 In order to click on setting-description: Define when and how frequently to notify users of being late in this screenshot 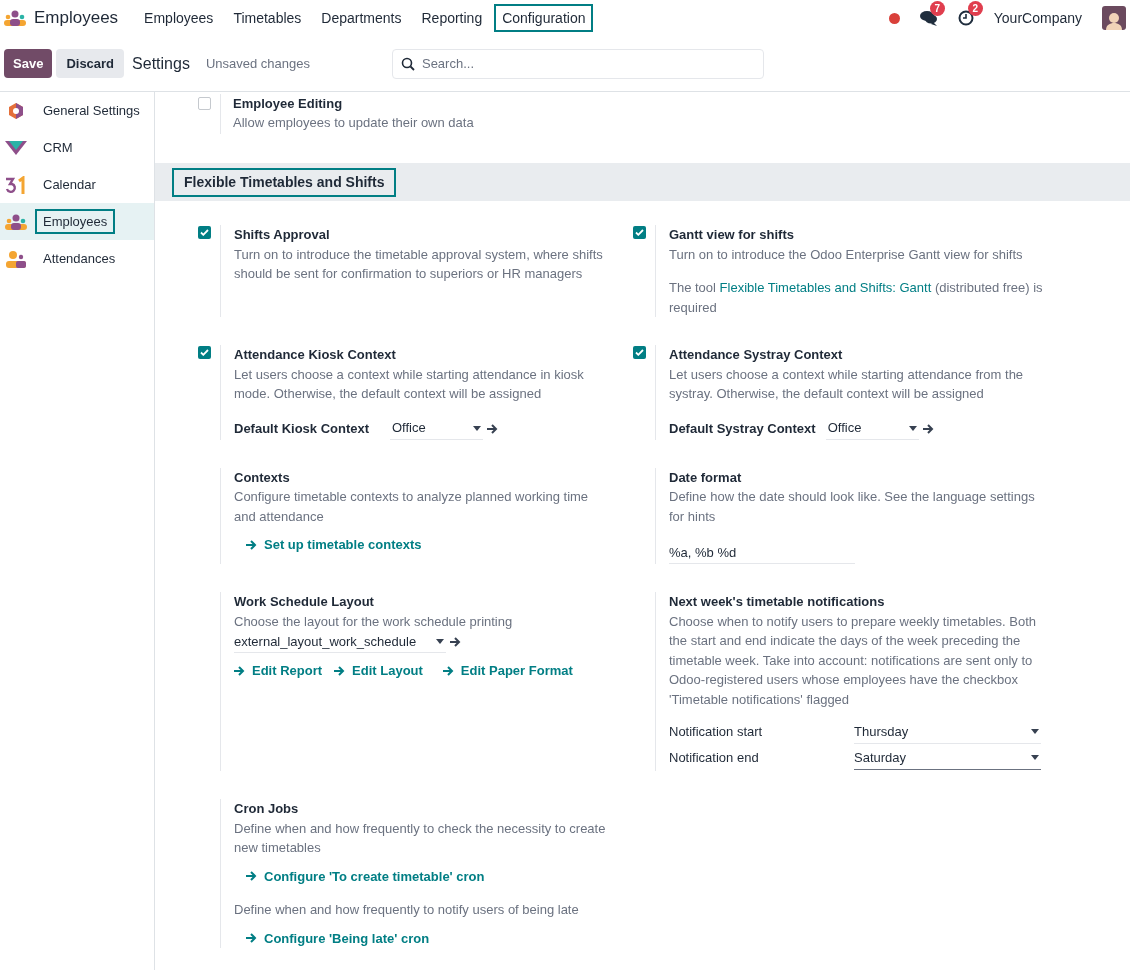, I will do `click(407, 910)`.